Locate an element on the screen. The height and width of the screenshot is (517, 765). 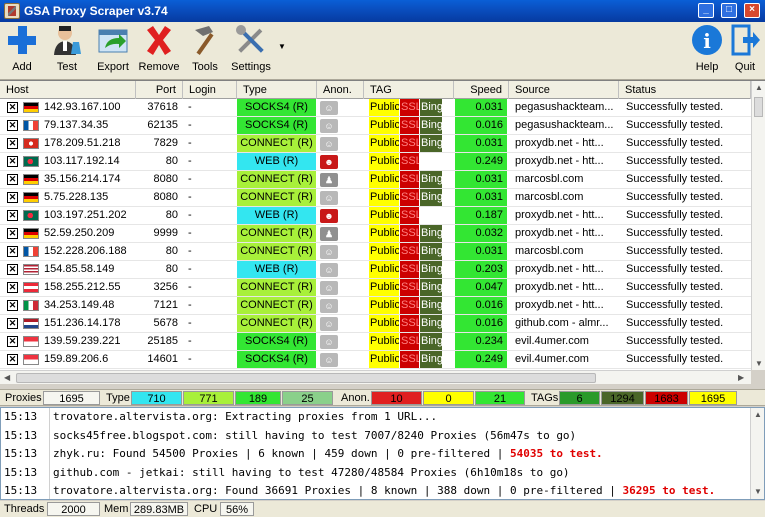
column-source: Source is located at coordinates (564, 90).